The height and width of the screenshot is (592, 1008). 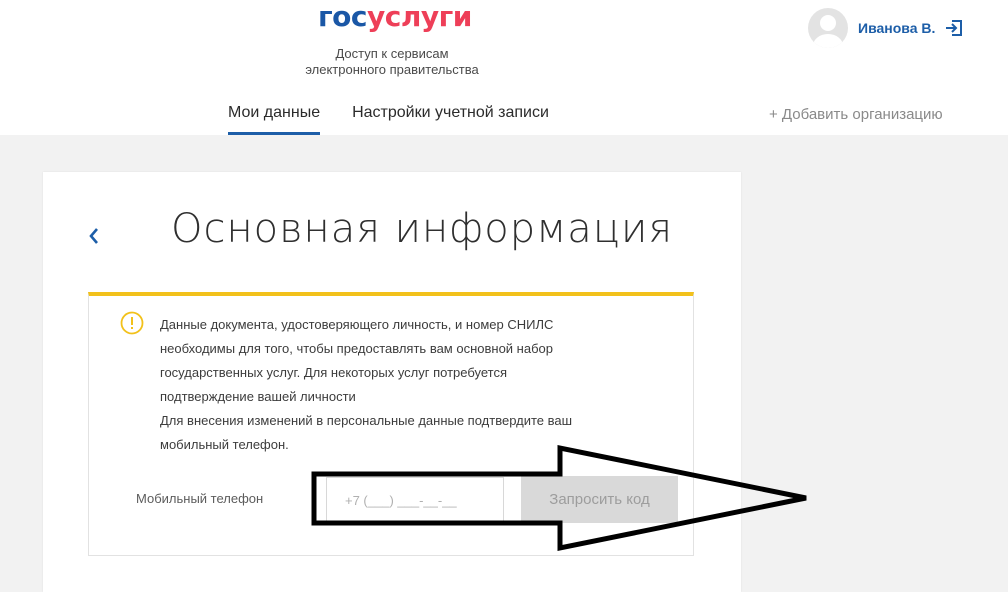 What do you see at coordinates (392, 69) in the screenshot?
I see `tagline-line-2: электронного правительства` at bounding box center [392, 69].